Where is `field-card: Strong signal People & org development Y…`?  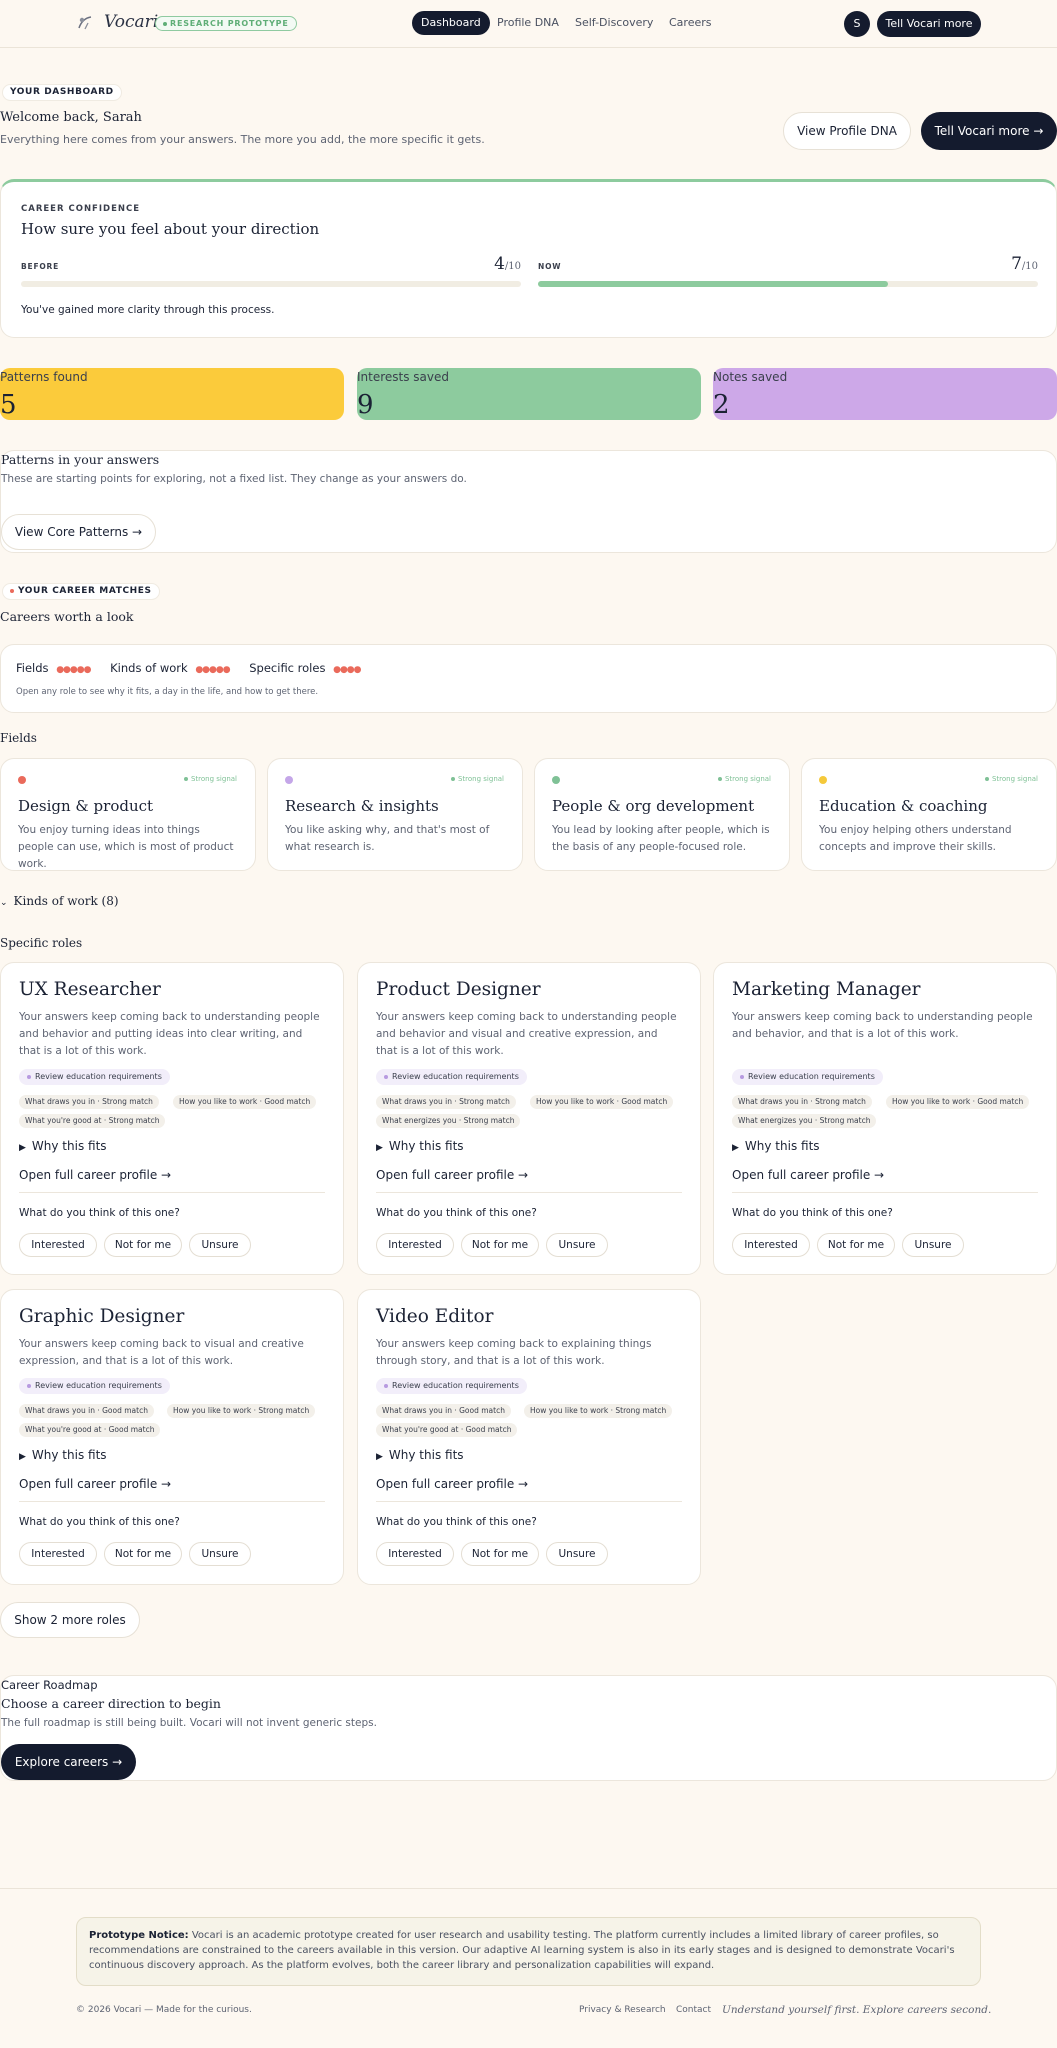 field-card: Strong signal People & org development Y… is located at coordinates (662, 814).